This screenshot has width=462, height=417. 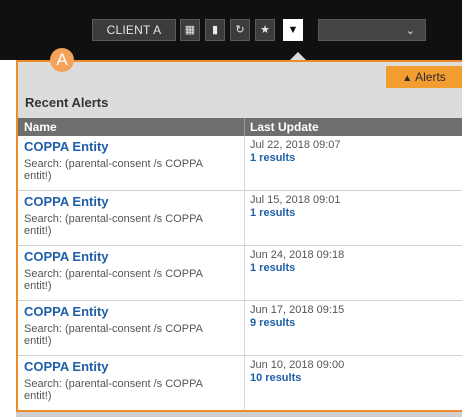 I want to click on calculator-icon: ▦, so click(x=190, y=30).